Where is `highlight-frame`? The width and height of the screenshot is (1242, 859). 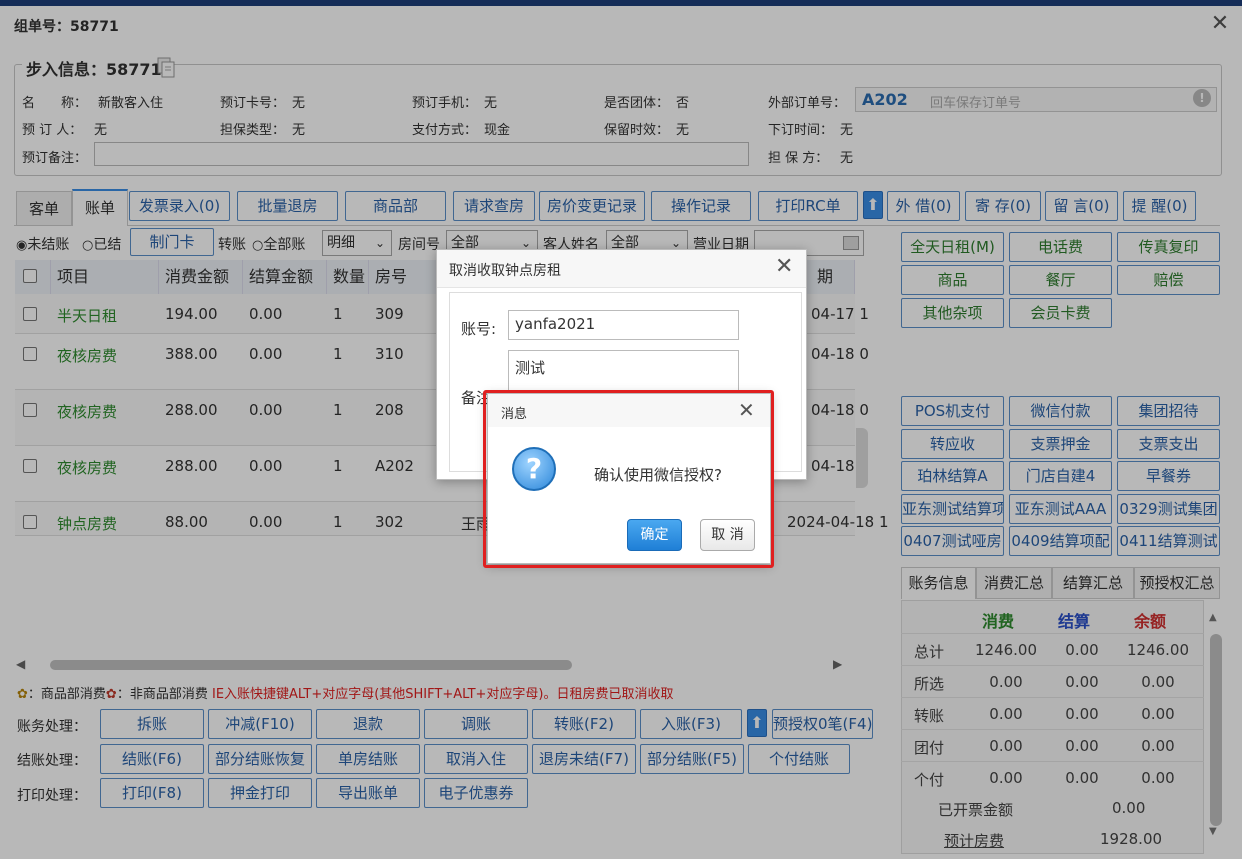
highlight-frame is located at coordinates (628, 479).